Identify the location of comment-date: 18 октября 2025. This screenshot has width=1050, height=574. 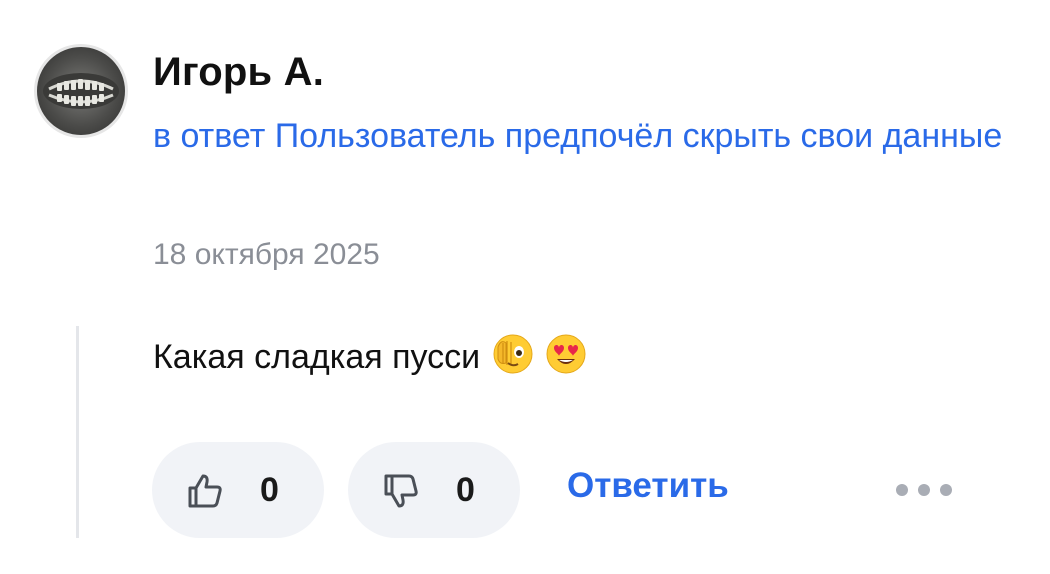
(266, 254).